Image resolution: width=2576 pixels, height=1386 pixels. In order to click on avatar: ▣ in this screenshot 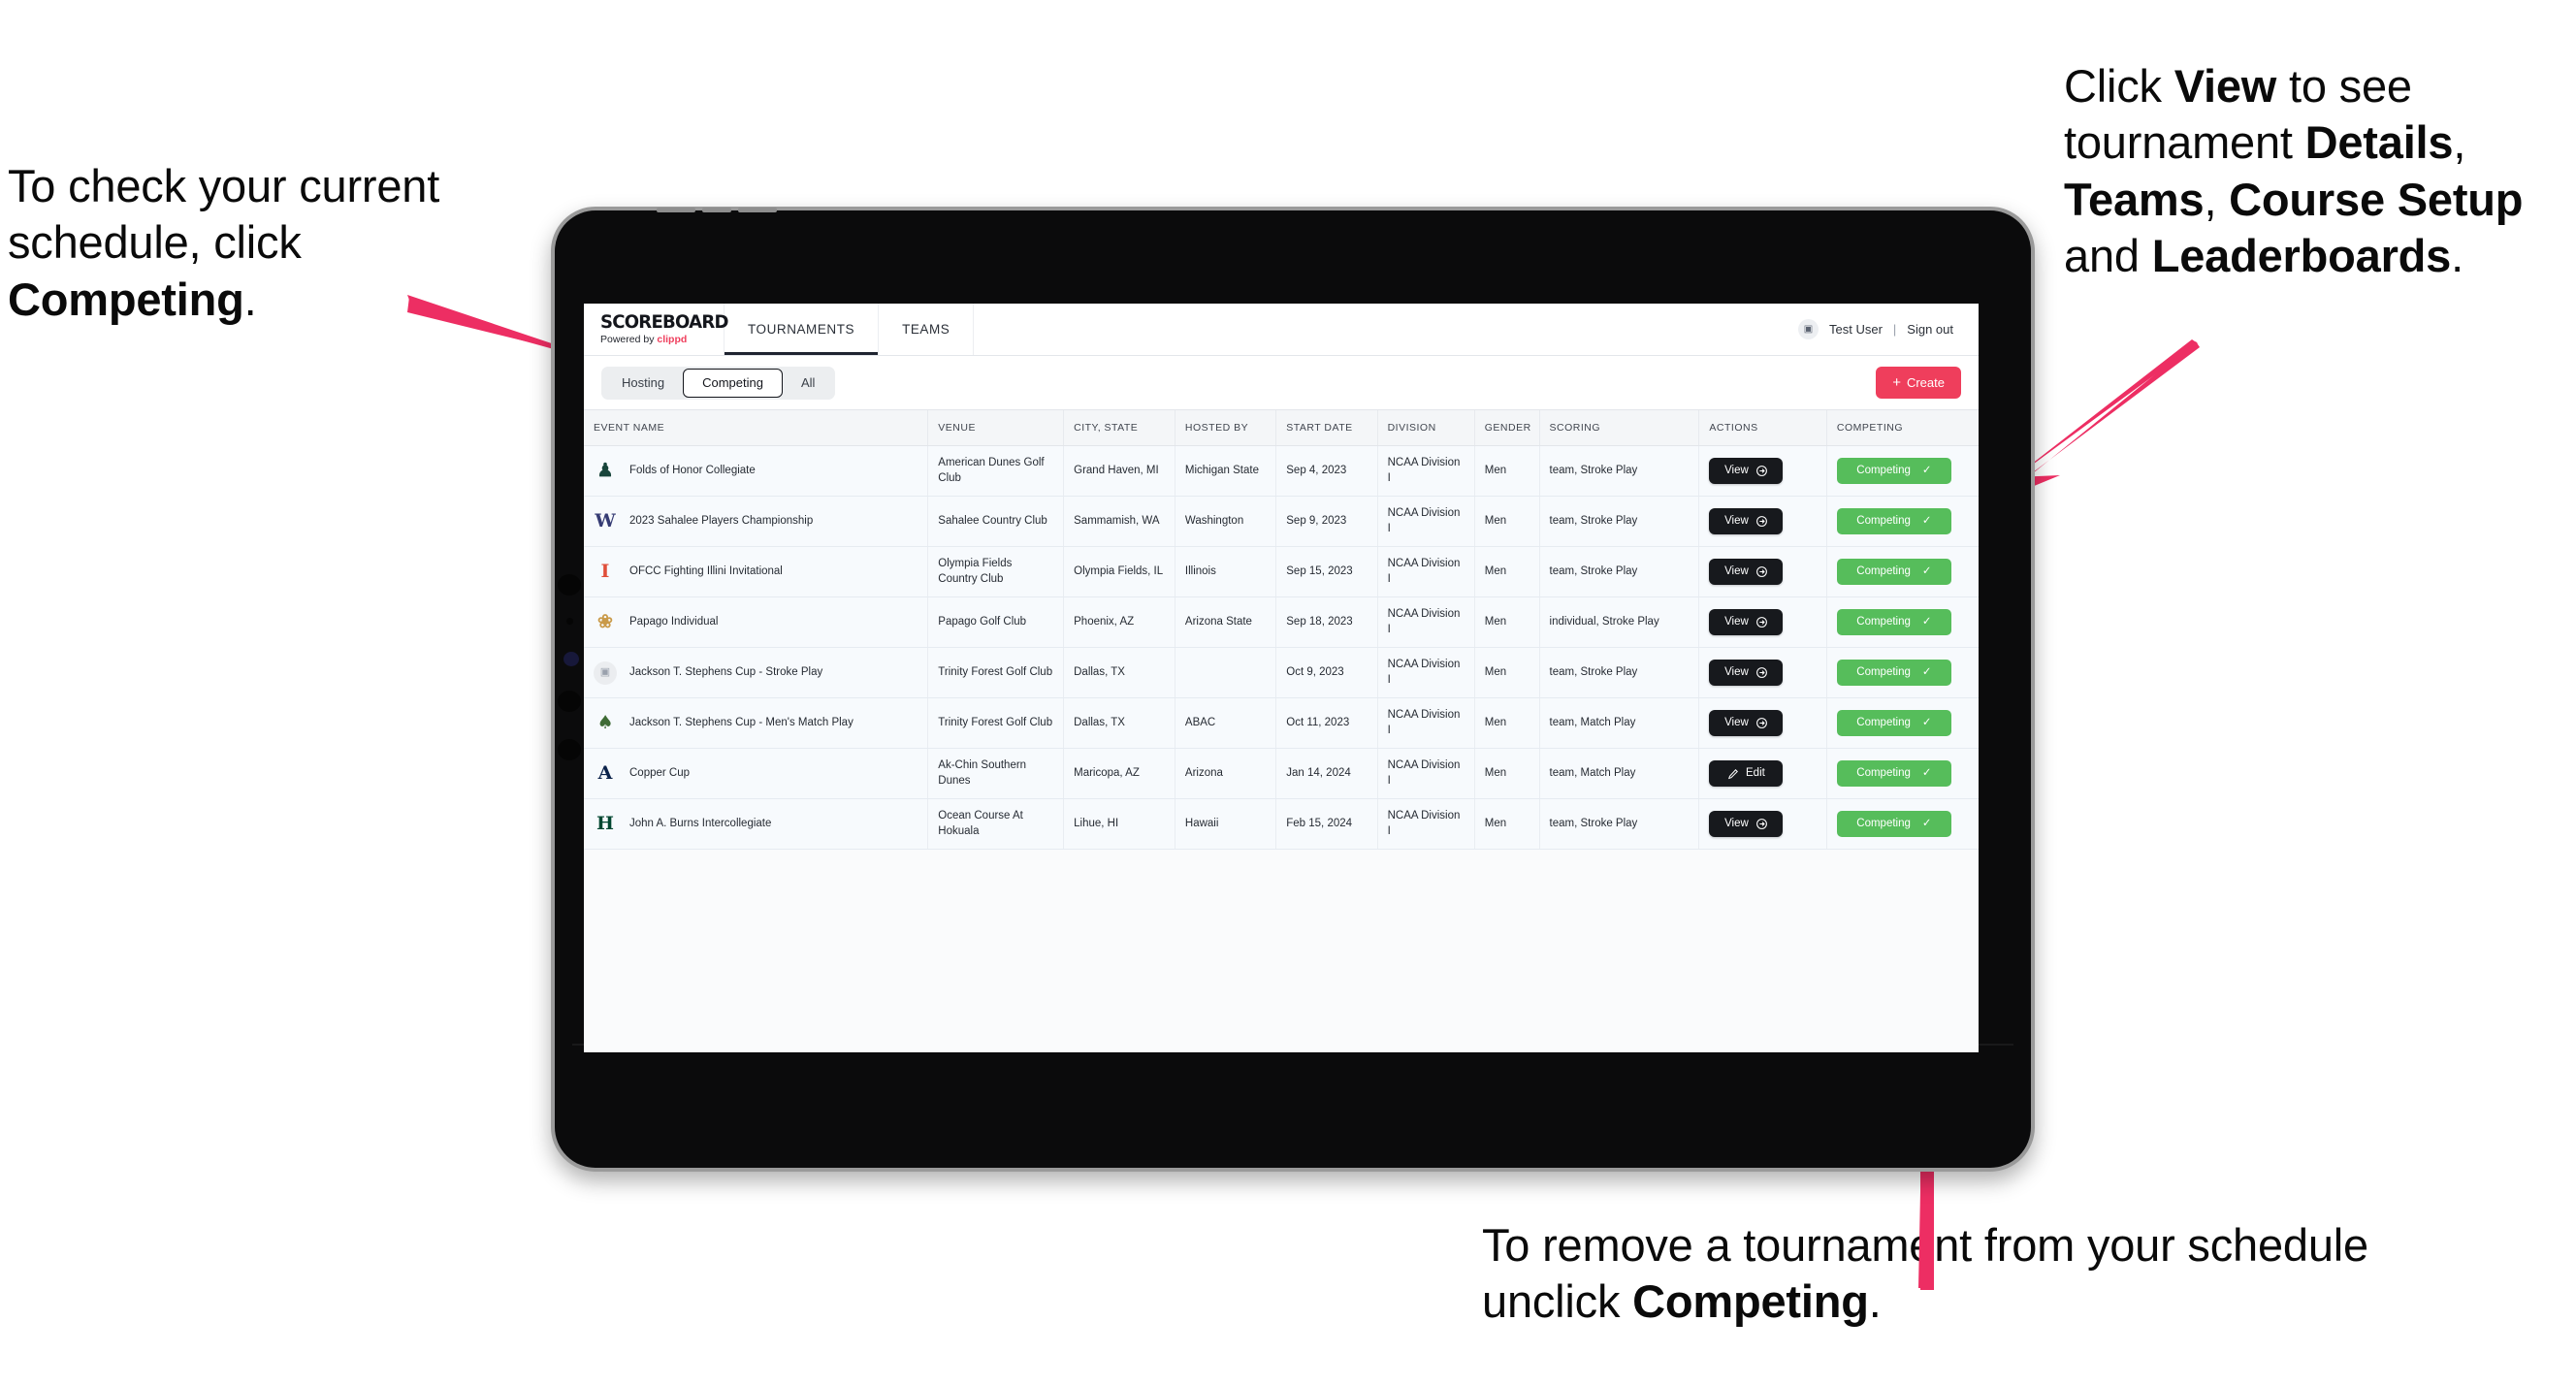, I will do `click(1808, 329)`.